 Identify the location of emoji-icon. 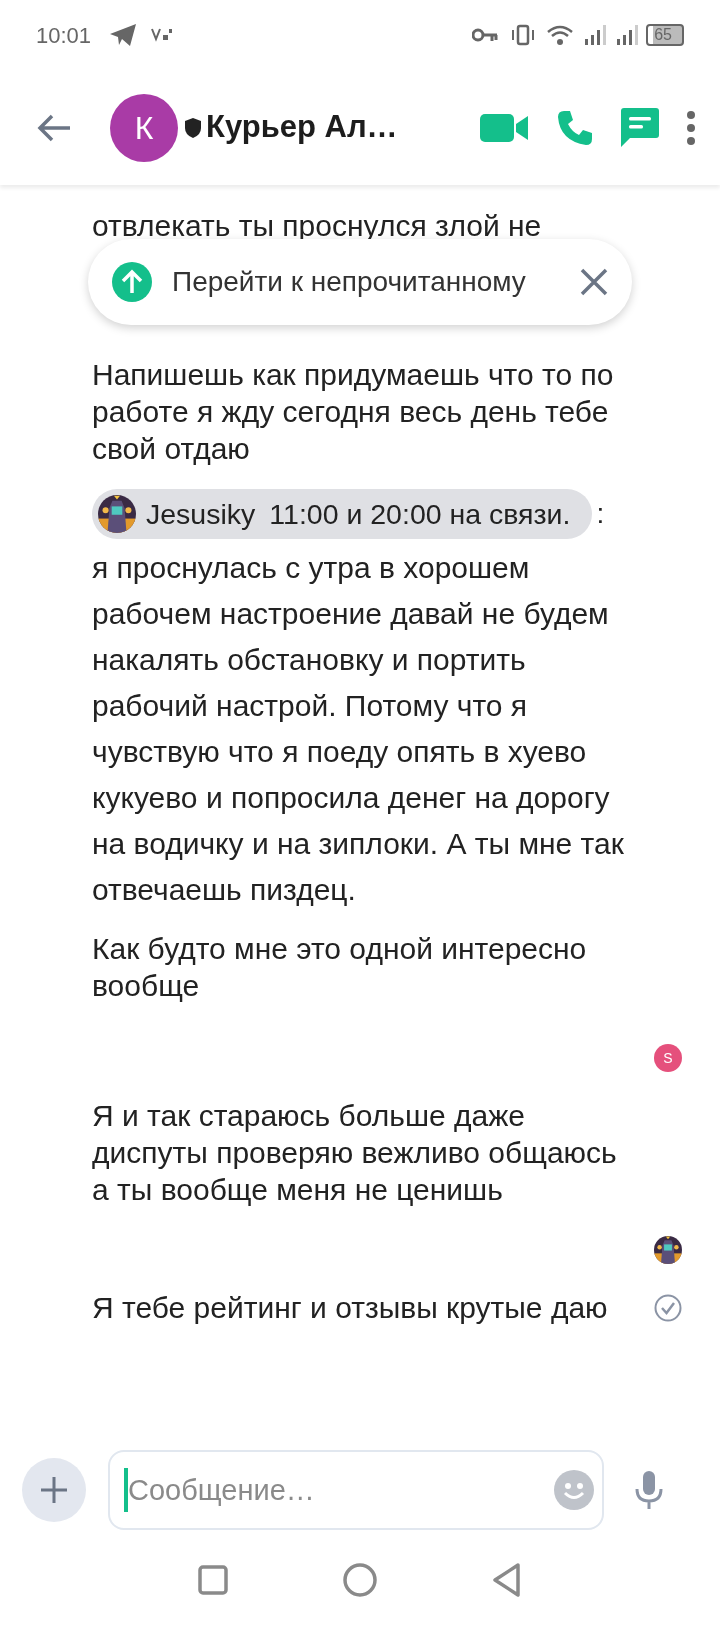
(574, 1490).